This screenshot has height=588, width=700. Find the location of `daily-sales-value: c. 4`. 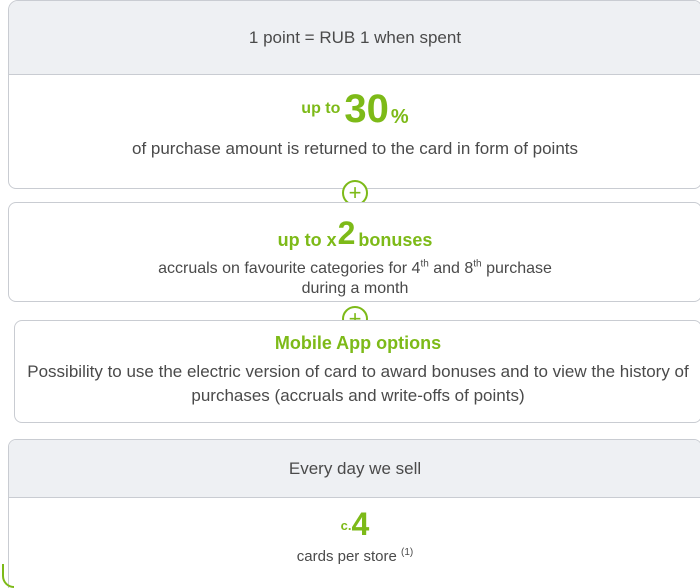

daily-sales-value: c. 4 is located at coordinates (354, 524).